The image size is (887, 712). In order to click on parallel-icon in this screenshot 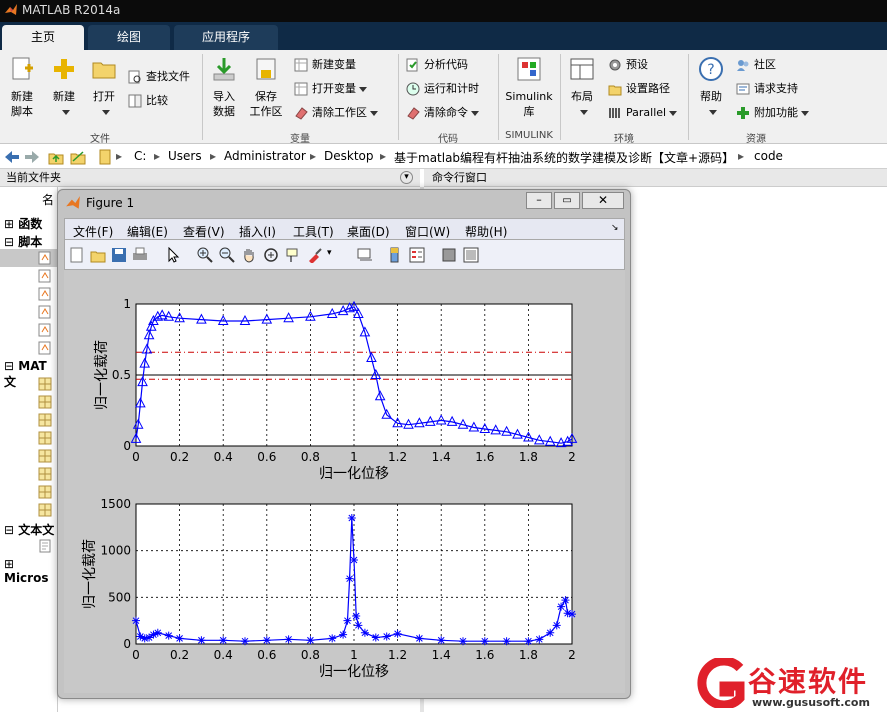, I will do `click(614, 113)`.